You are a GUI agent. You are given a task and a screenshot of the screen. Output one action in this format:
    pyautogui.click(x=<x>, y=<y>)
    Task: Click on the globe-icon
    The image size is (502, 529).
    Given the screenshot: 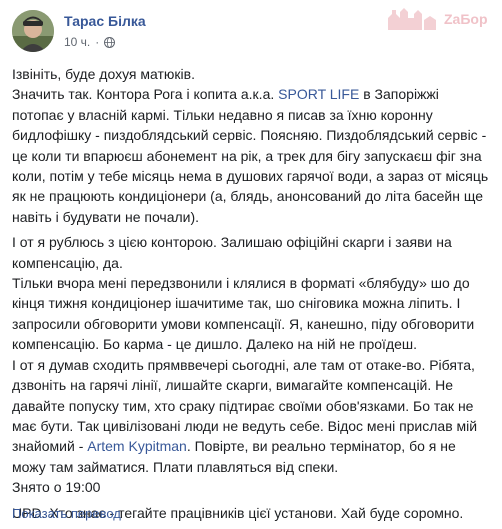 What is the action you would take?
    pyautogui.click(x=110, y=42)
    